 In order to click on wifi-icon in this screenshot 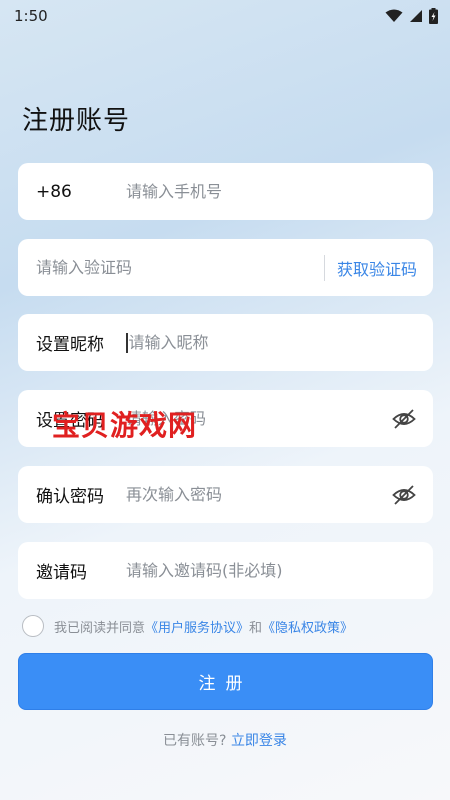, I will do `click(394, 15)`.